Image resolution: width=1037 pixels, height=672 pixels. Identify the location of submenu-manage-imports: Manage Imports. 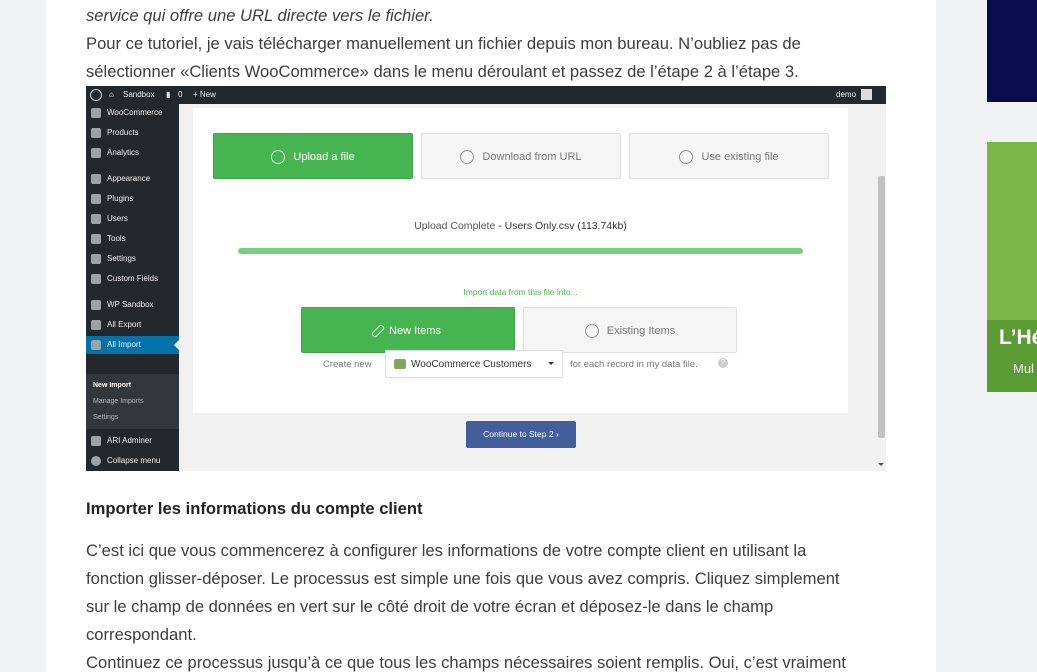
(118, 401).